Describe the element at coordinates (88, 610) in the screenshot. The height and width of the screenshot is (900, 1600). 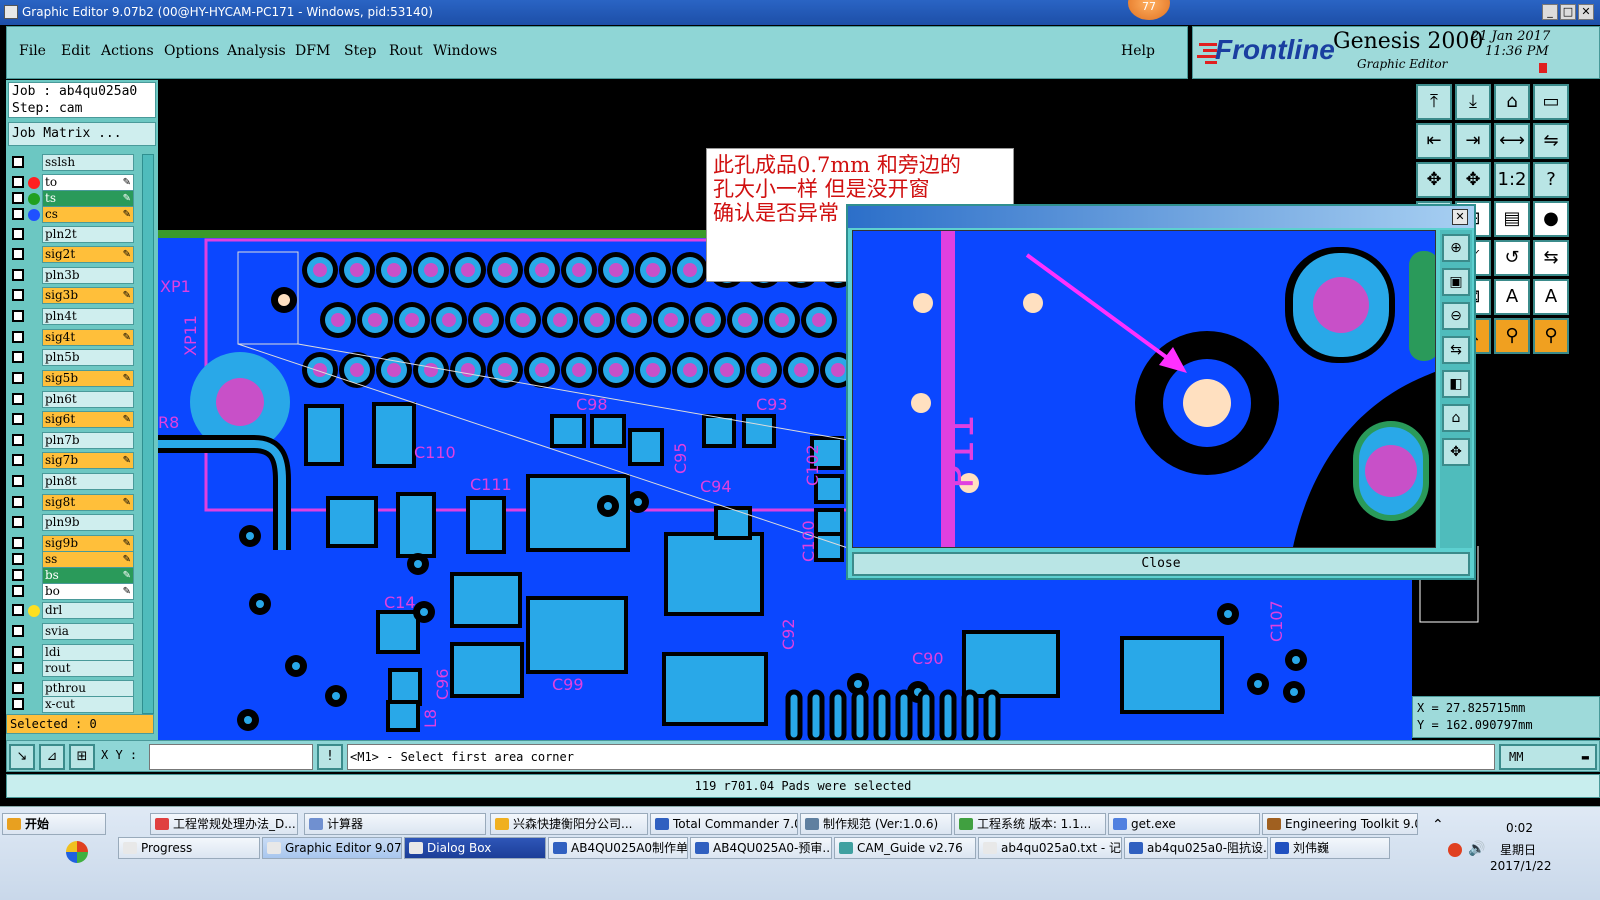
I see `layer-name: drl` at that location.